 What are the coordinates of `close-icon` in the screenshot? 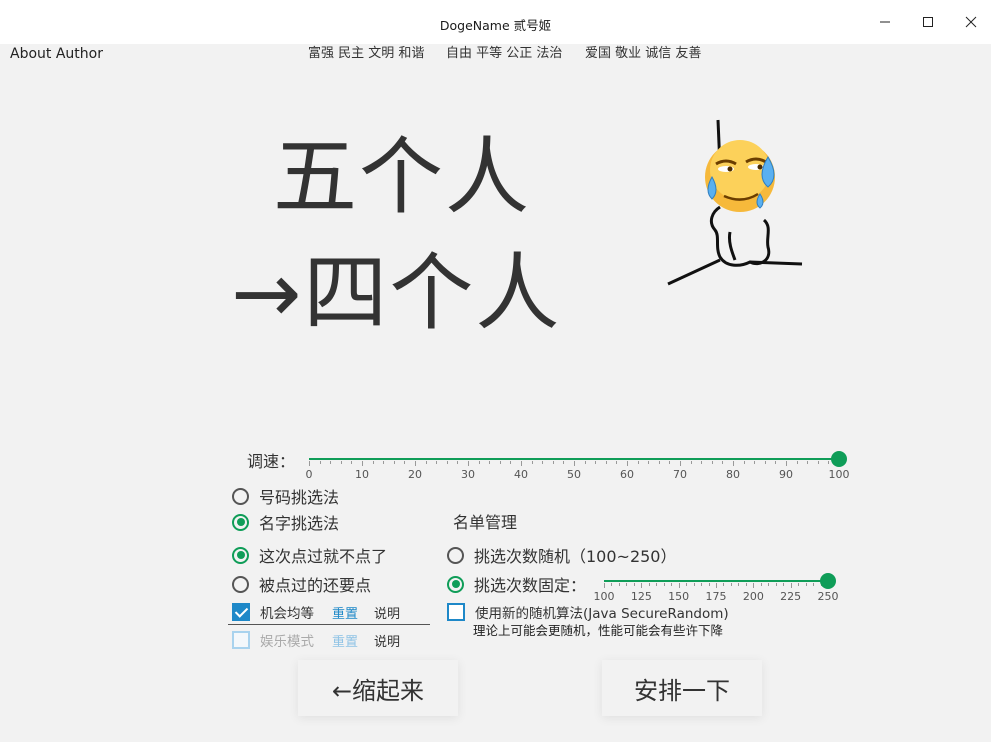 It's located at (971, 22).